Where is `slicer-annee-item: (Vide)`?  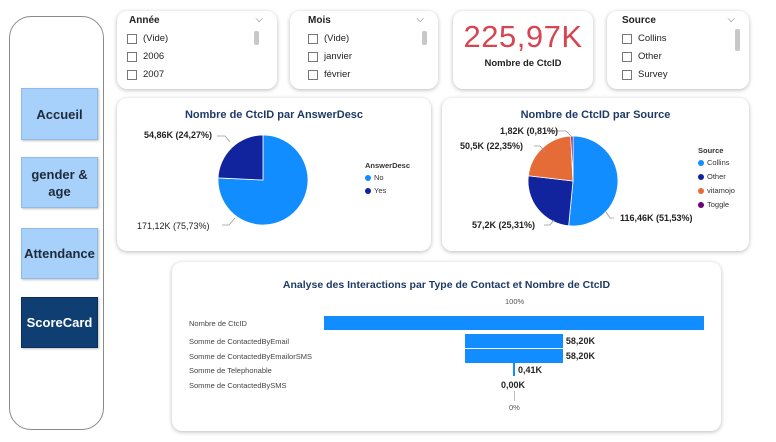 slicer-annee-item: (Vide) is located at coordinates (147, 38).